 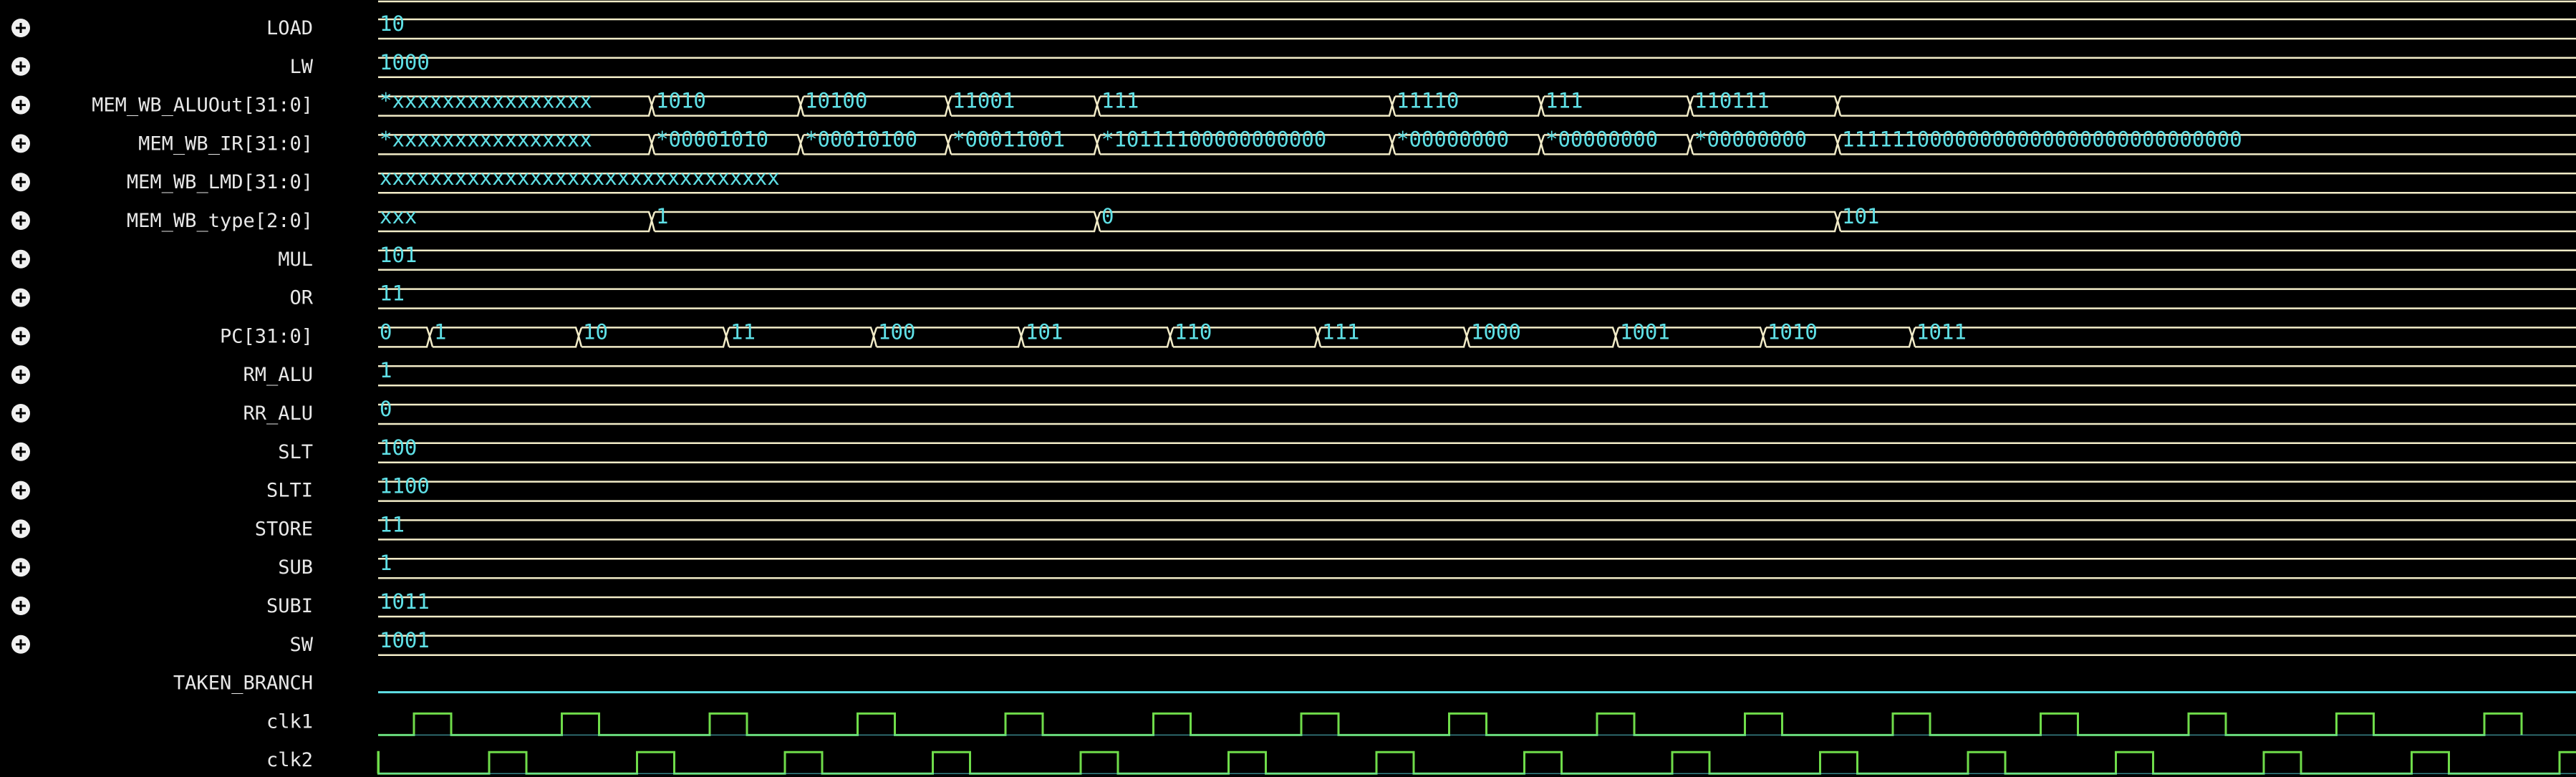 I want to click on signal-name: RM_ALU, so click(x=278, y=375).